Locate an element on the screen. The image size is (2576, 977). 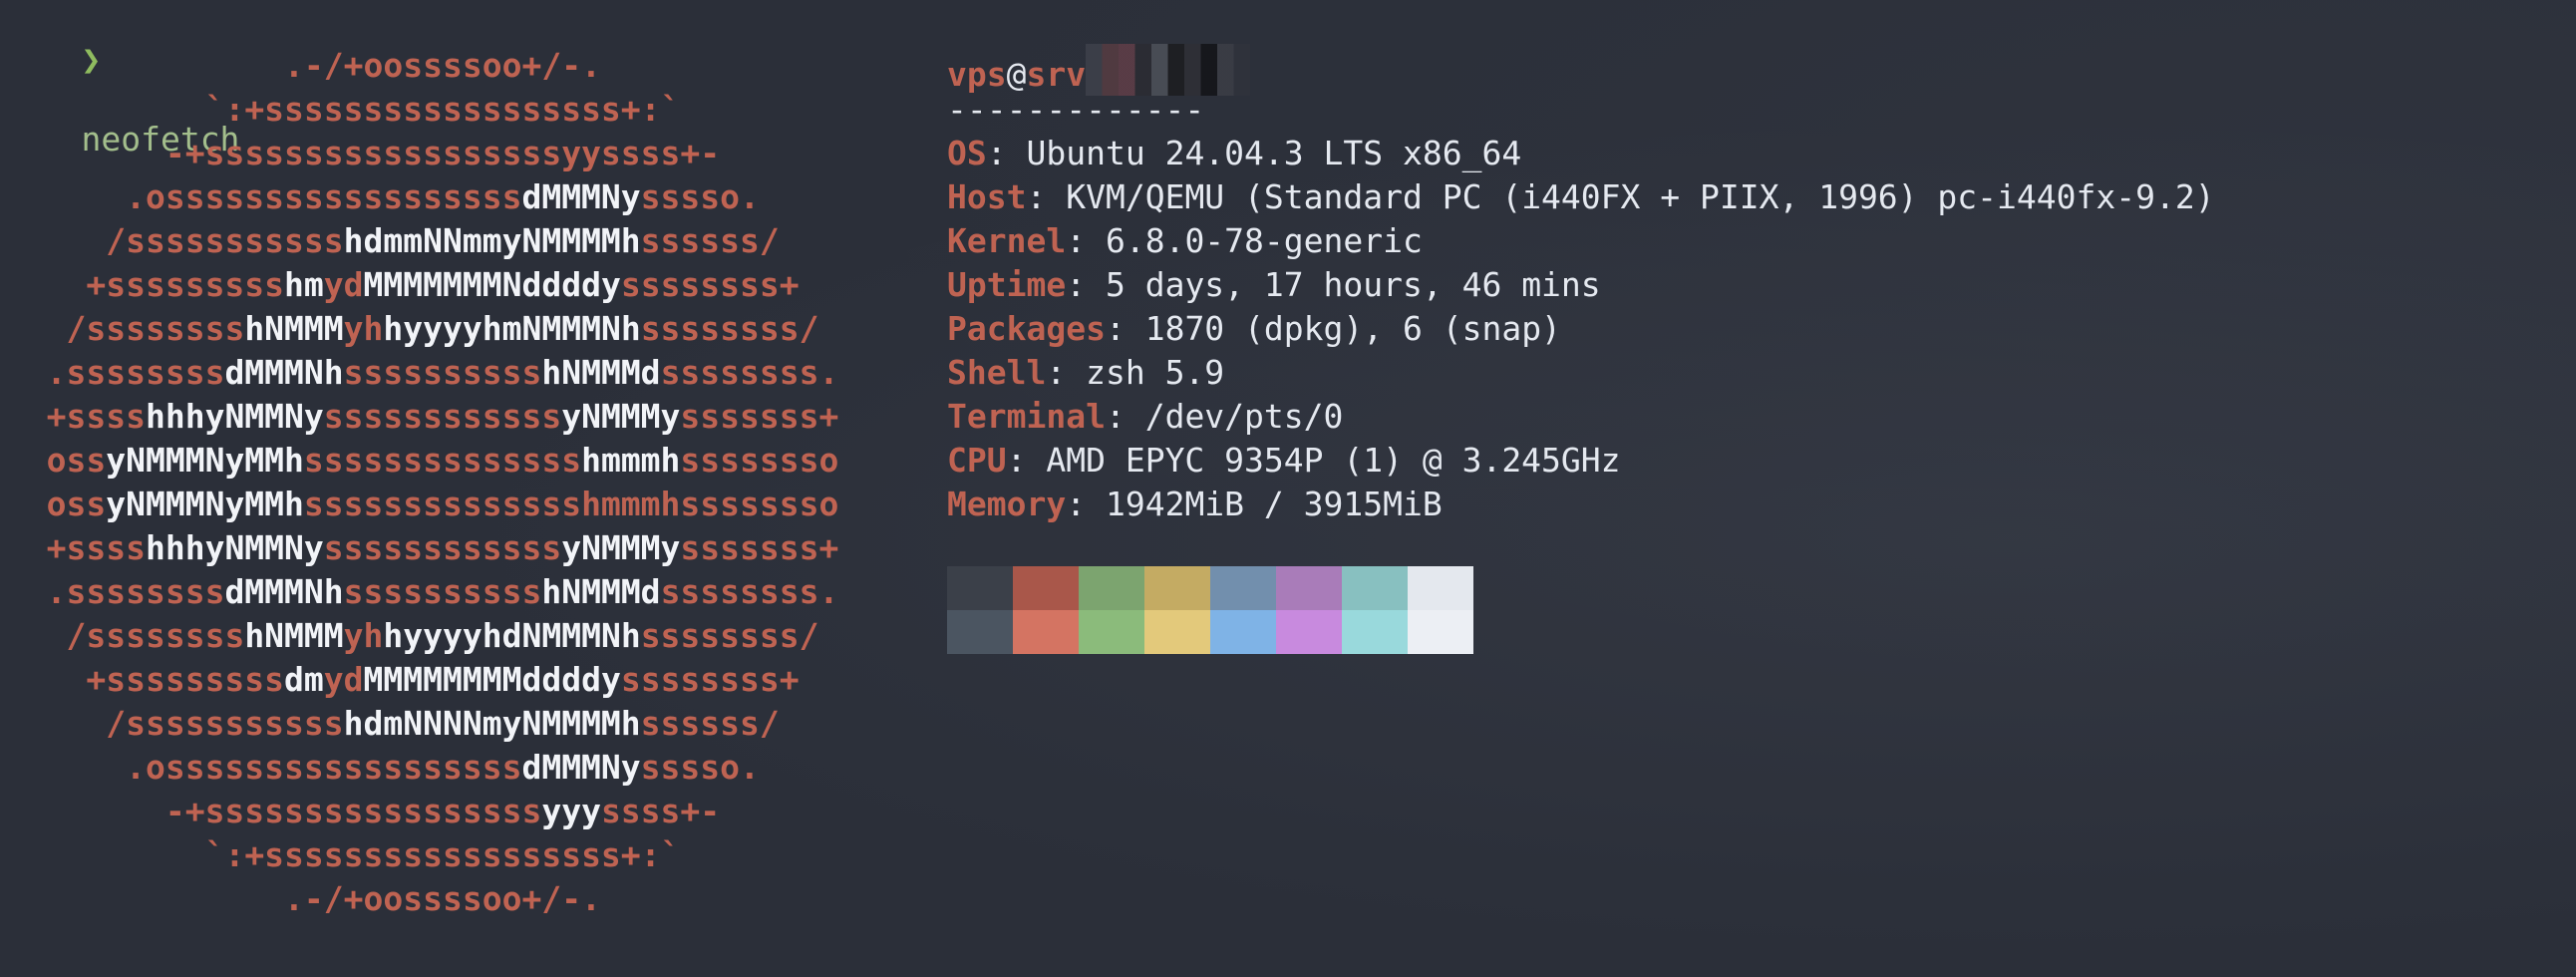
logo-line: /ssssssssssshdmmNNmmyNMMMMhssssss/ is located at coordinates (442, 241).